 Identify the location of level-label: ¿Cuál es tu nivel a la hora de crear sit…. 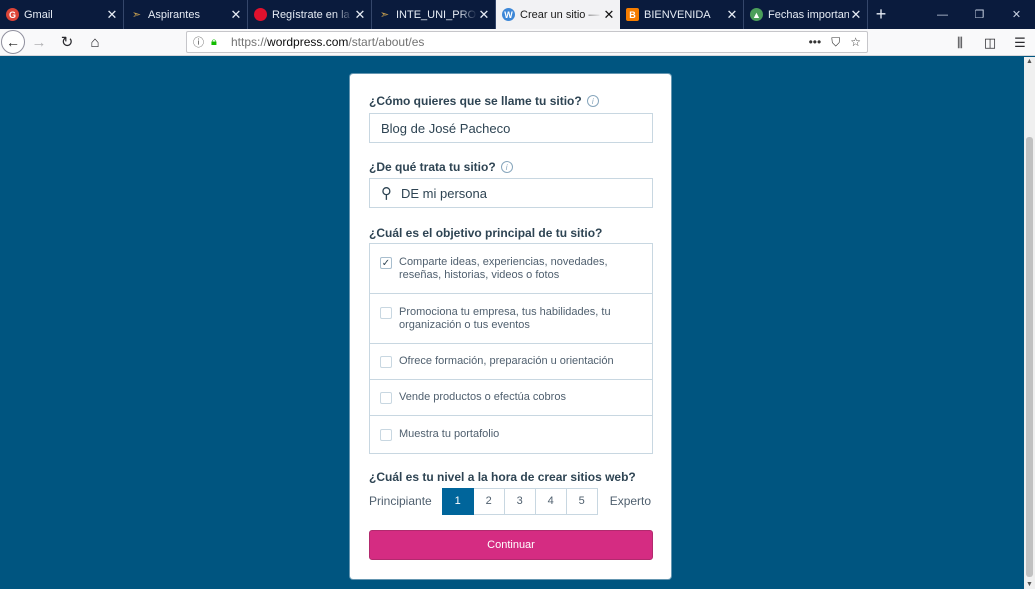
(502, 477).